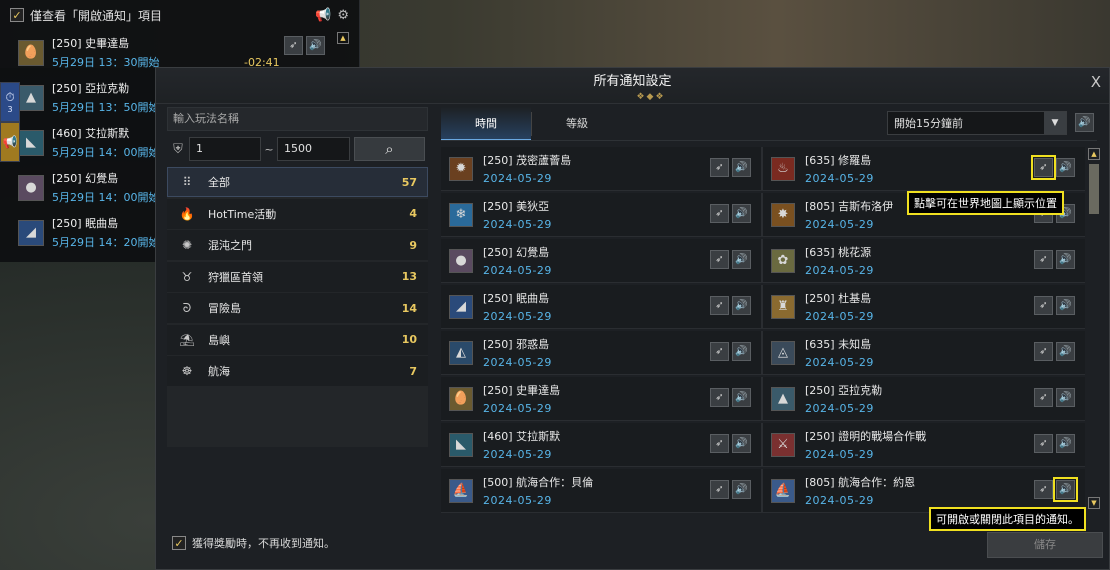  What do you see at coordinates (343, 15) in the screenshot?
I see `gear-icon: ⚙` at bounding box center [343, 15].